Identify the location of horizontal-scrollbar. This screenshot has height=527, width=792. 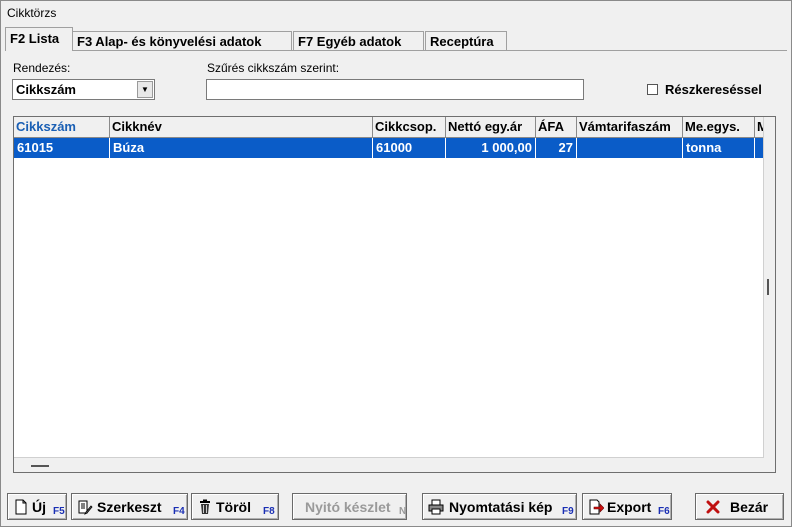
(389, 464).